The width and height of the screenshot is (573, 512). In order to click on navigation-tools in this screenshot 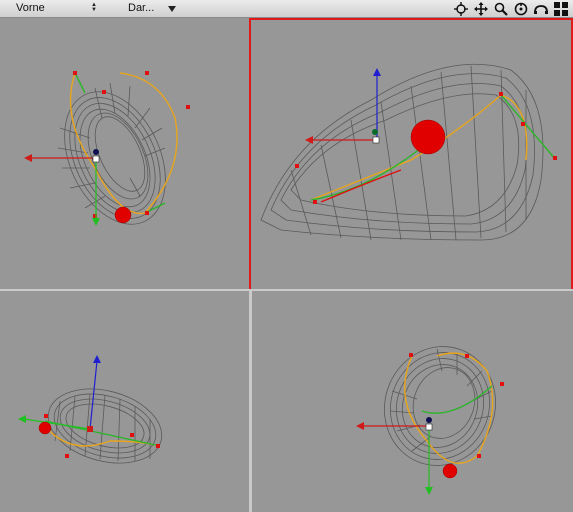, I will do `click(511, 9)`.